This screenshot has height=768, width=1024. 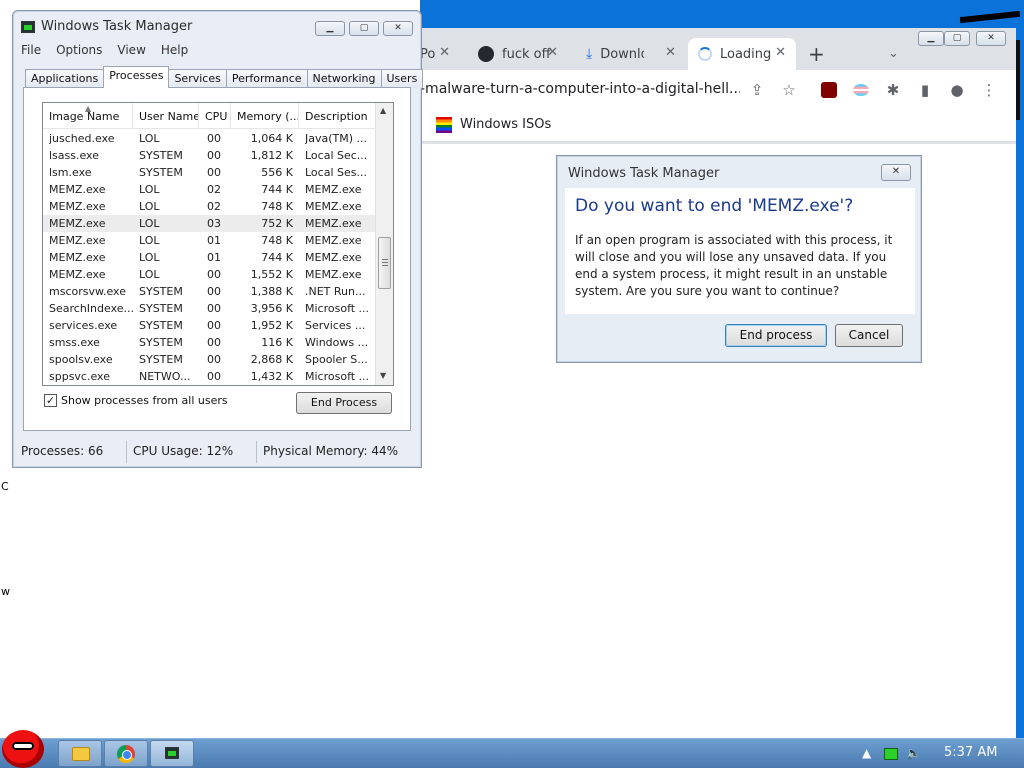 I want to click on table-row: MEMZ.exe LOL 01 748 K MEMZ.exe, so click(x=209, y=240).